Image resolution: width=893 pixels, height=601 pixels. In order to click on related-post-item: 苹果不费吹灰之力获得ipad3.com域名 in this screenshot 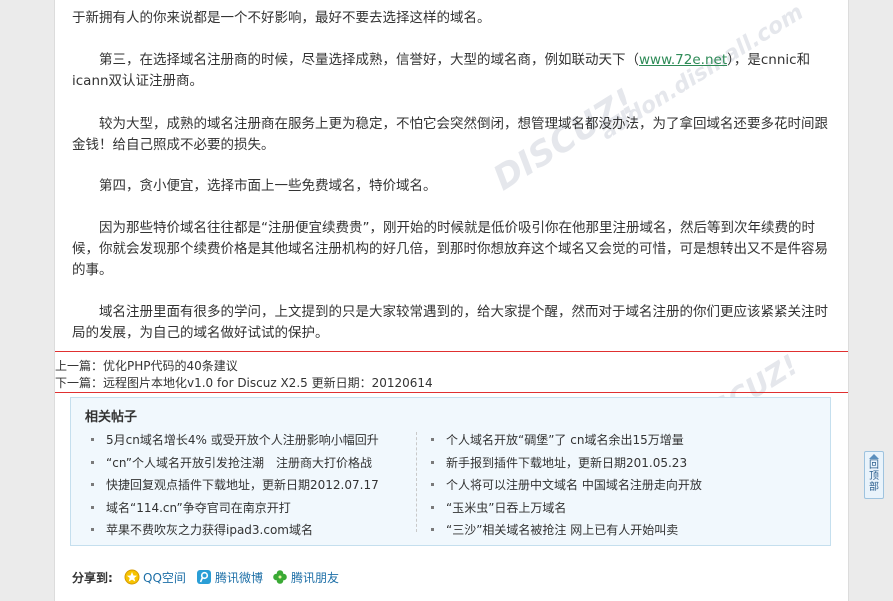, I will do `click(256, 530)`.